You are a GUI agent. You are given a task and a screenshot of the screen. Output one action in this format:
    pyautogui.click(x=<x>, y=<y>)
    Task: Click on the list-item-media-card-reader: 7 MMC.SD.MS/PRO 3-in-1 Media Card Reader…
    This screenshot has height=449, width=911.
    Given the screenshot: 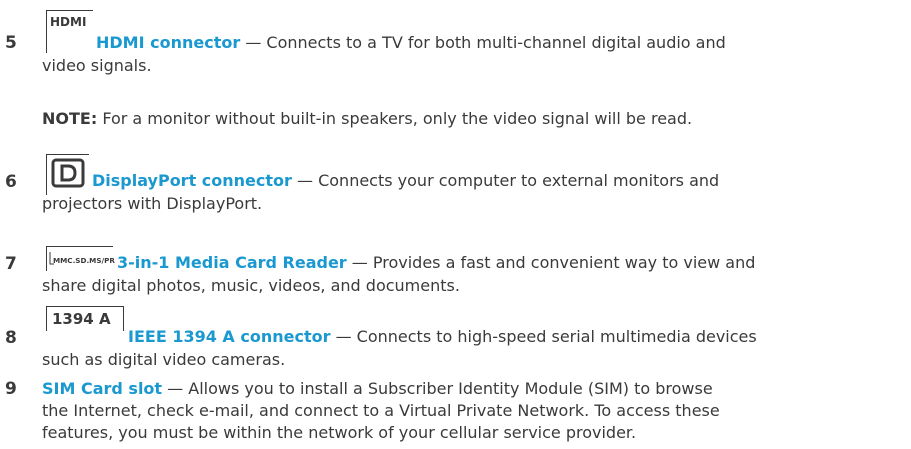 What is the action you would take?
    pyautogui.click(x=450, y=274)
    